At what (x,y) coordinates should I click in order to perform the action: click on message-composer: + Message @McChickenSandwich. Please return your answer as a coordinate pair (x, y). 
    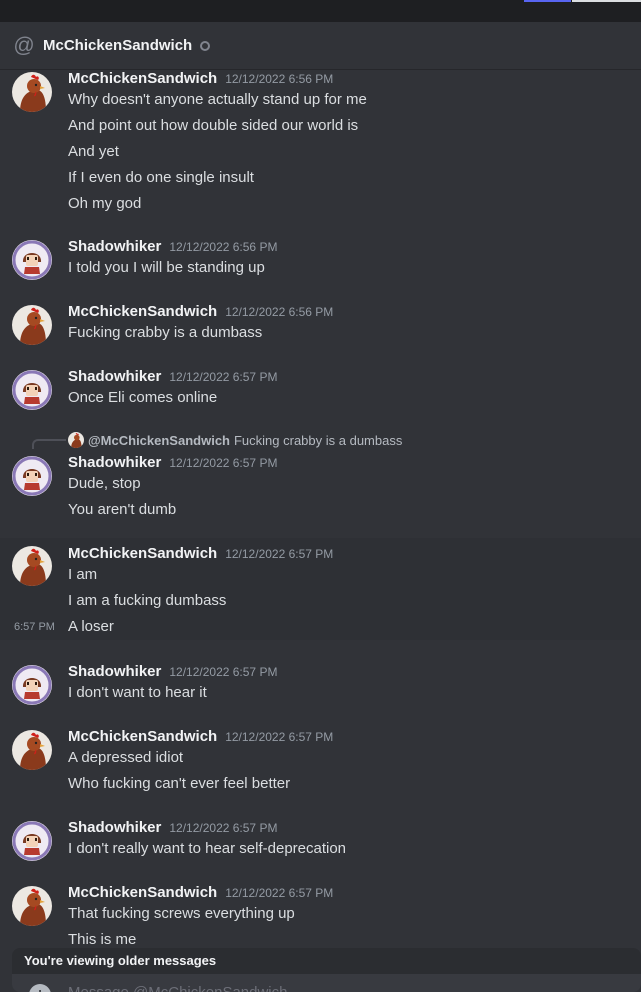
    Looking at the image, I should click on (326, 983).